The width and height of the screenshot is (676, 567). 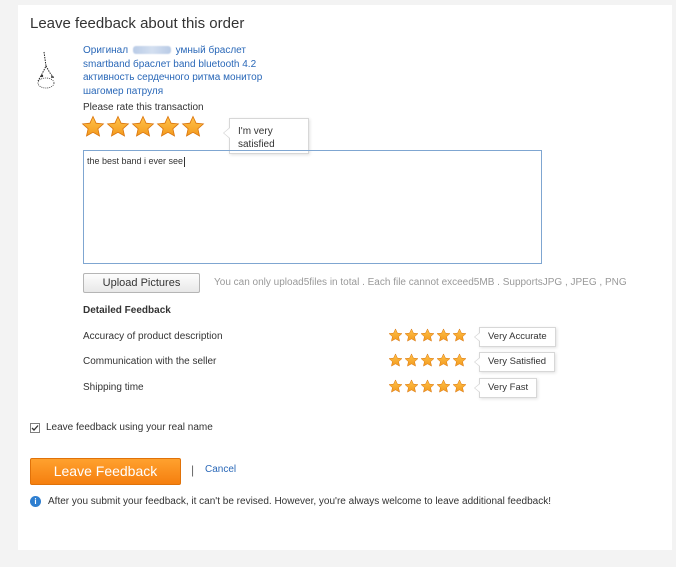 What do you see at coordinates (312, 207) in the screenshot?
I see `feedback-textarea: the best band i ever see` at bounding box center [312, 207].